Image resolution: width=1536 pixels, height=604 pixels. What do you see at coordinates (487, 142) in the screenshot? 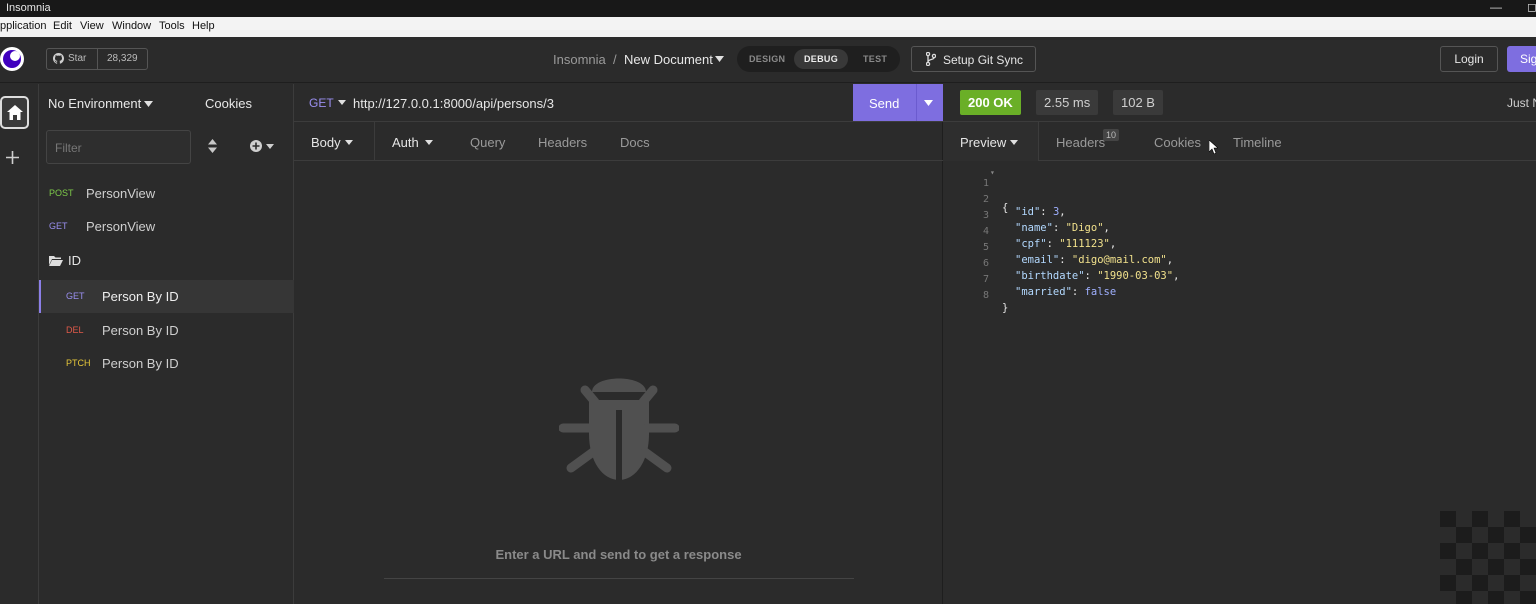
I see `tab-query: Query` at bounding box center [487, 142].